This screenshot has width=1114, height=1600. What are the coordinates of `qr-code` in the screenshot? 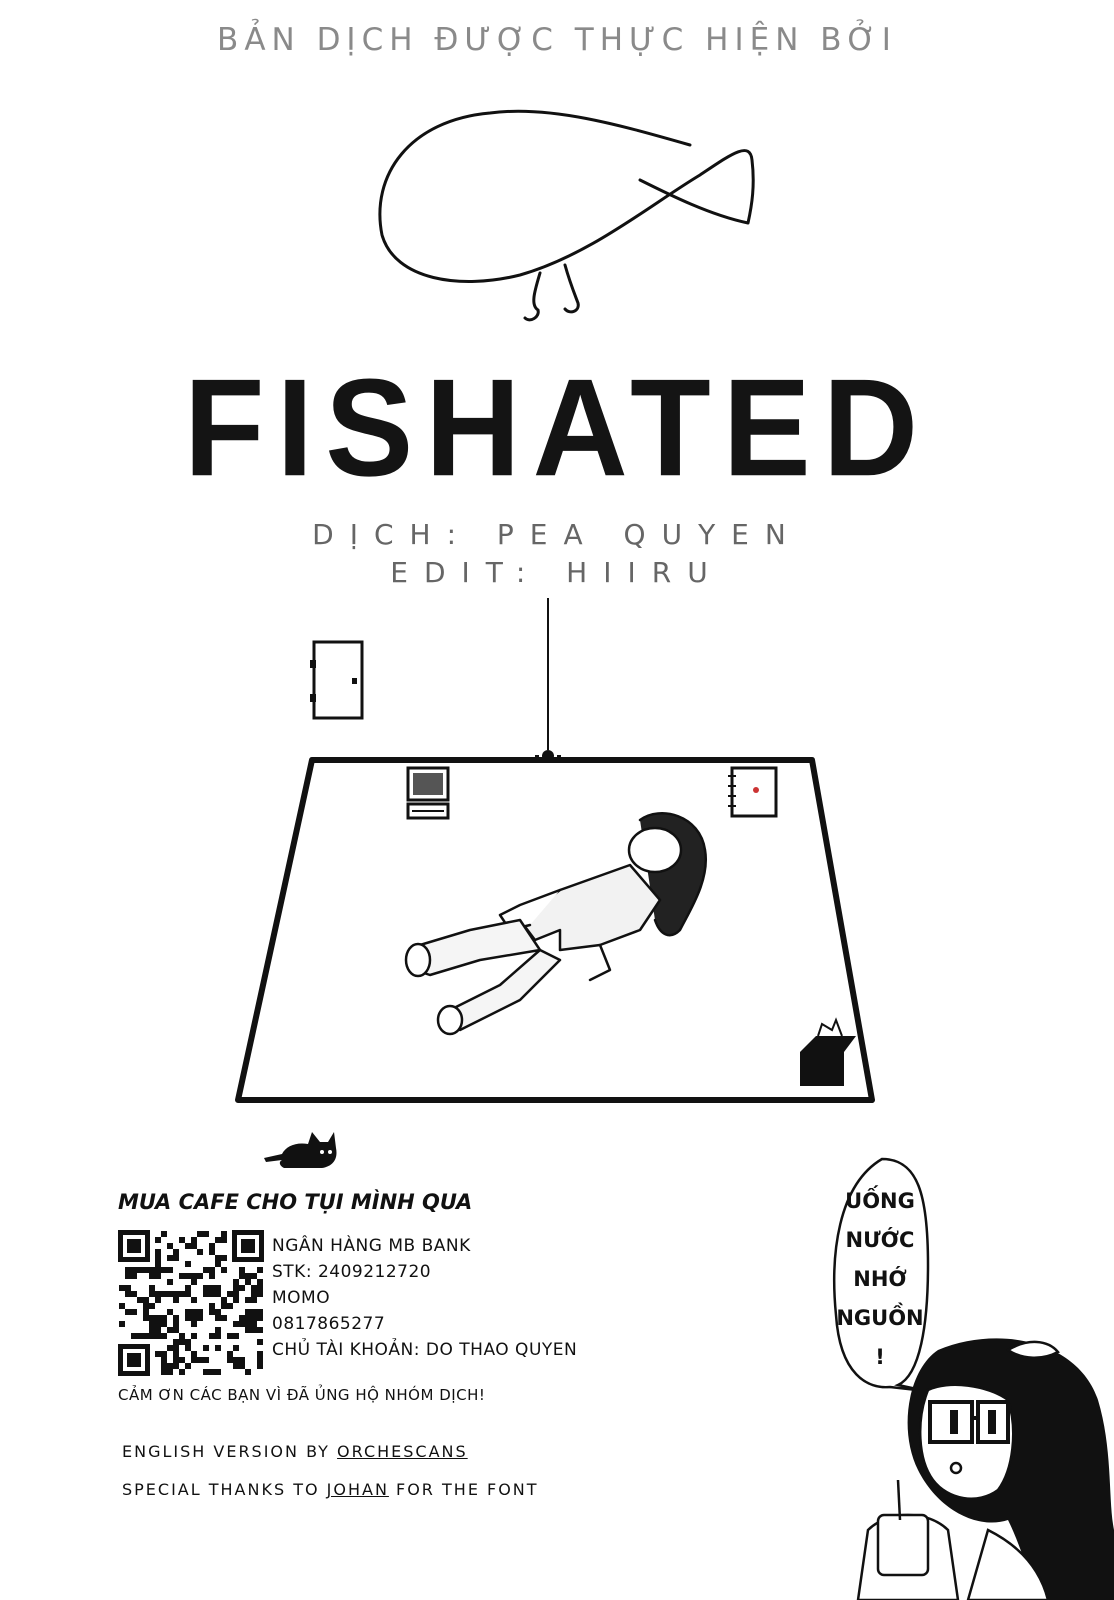 It's located at (191, 1303).